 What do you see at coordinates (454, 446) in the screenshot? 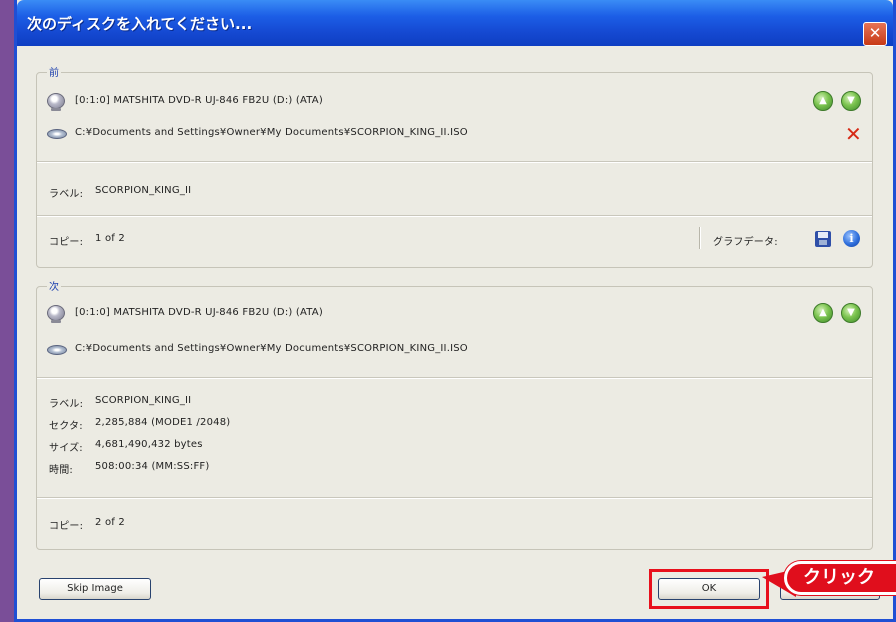
I see `after-detail-row: サイズ: 4,681,490,432 bytes` at bounding box center [454, 446].